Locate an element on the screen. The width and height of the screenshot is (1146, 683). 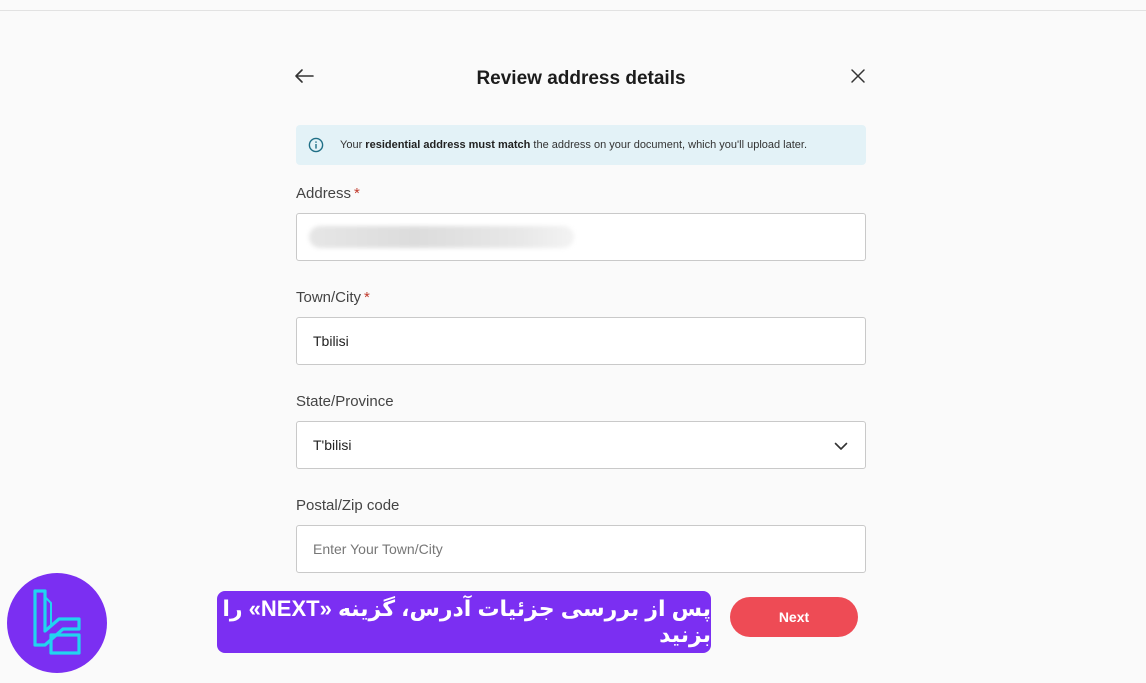
next-button: Next is located at coordinates (794, 617).